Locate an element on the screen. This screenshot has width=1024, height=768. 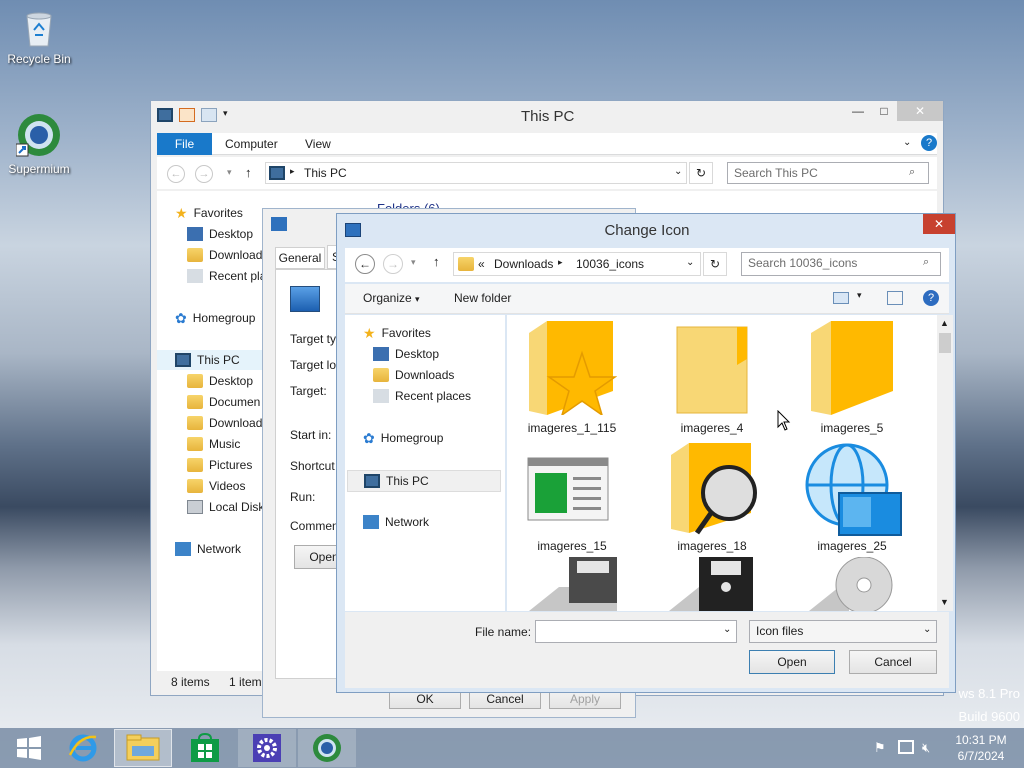
organize-label: Organize is located at coordinates (387, 298).